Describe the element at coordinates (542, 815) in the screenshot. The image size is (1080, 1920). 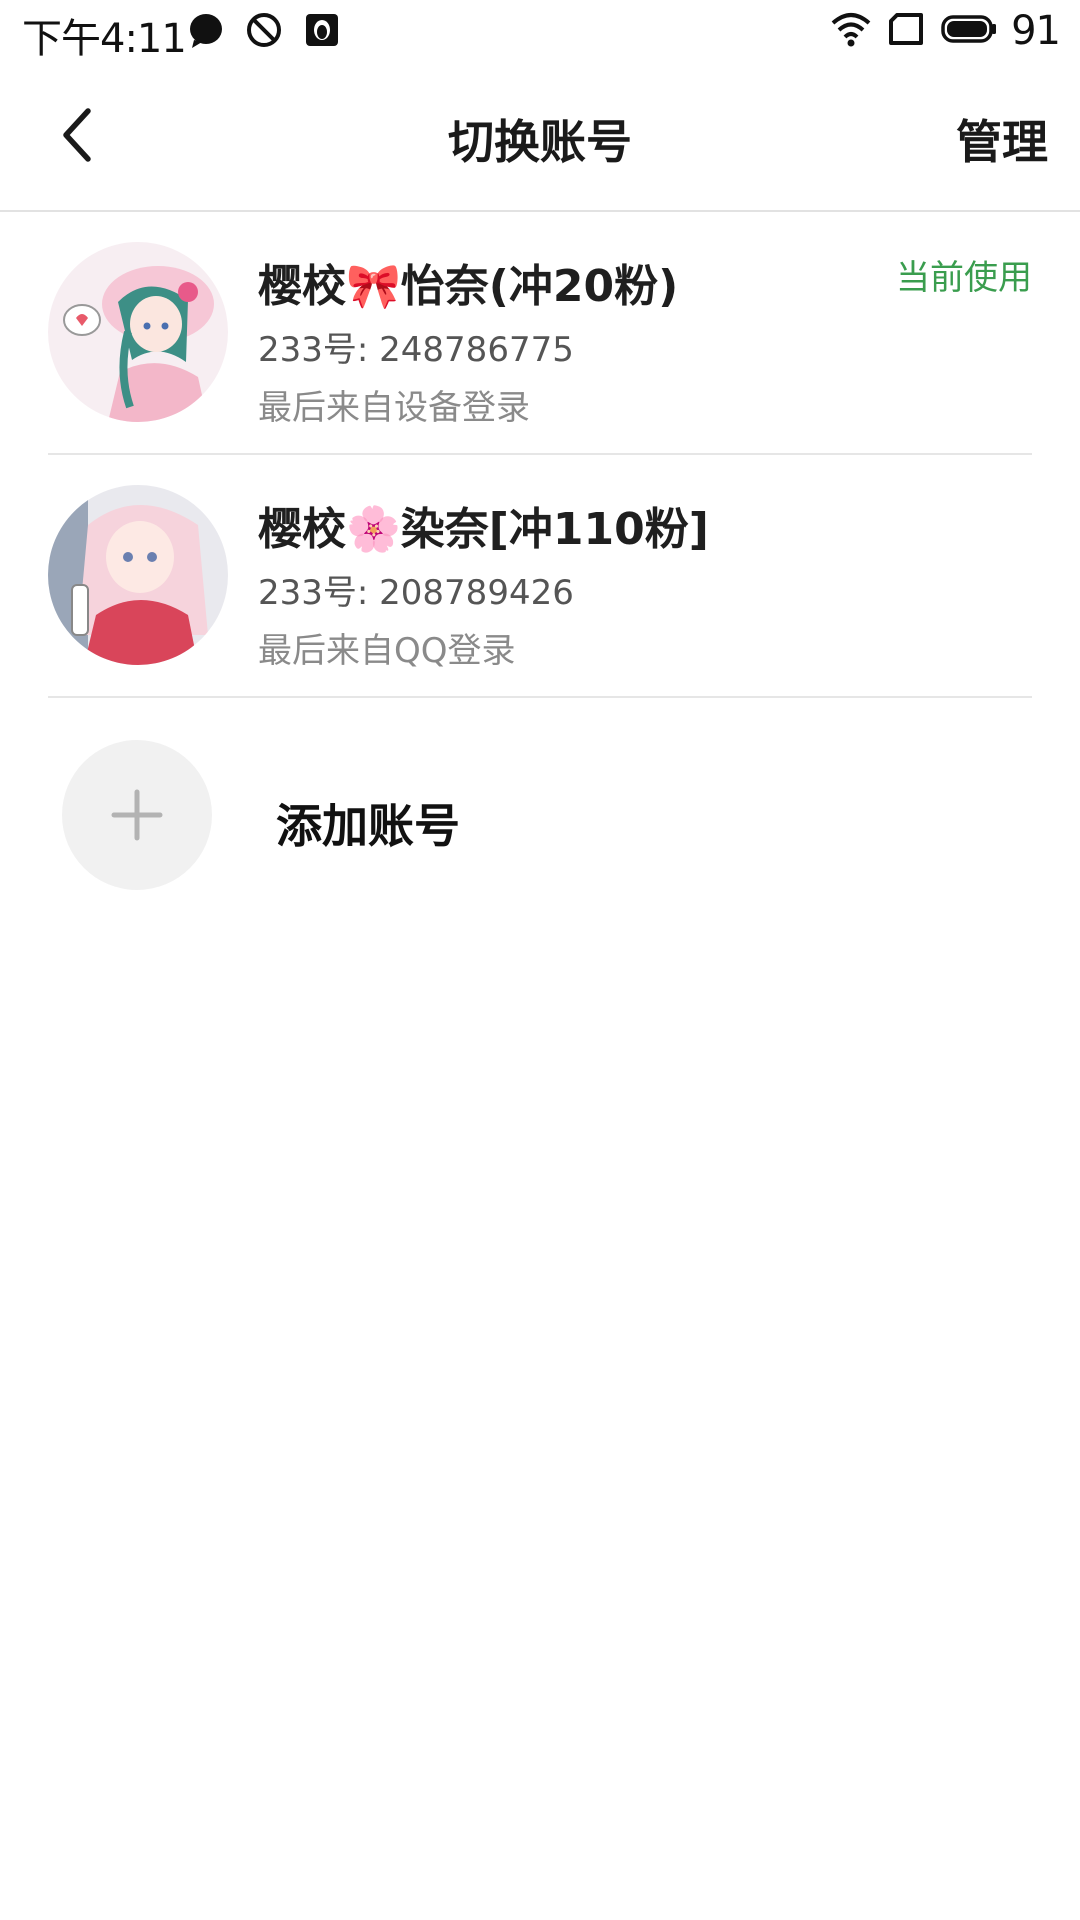
I see `add-account-button: 添加账号` at that location.